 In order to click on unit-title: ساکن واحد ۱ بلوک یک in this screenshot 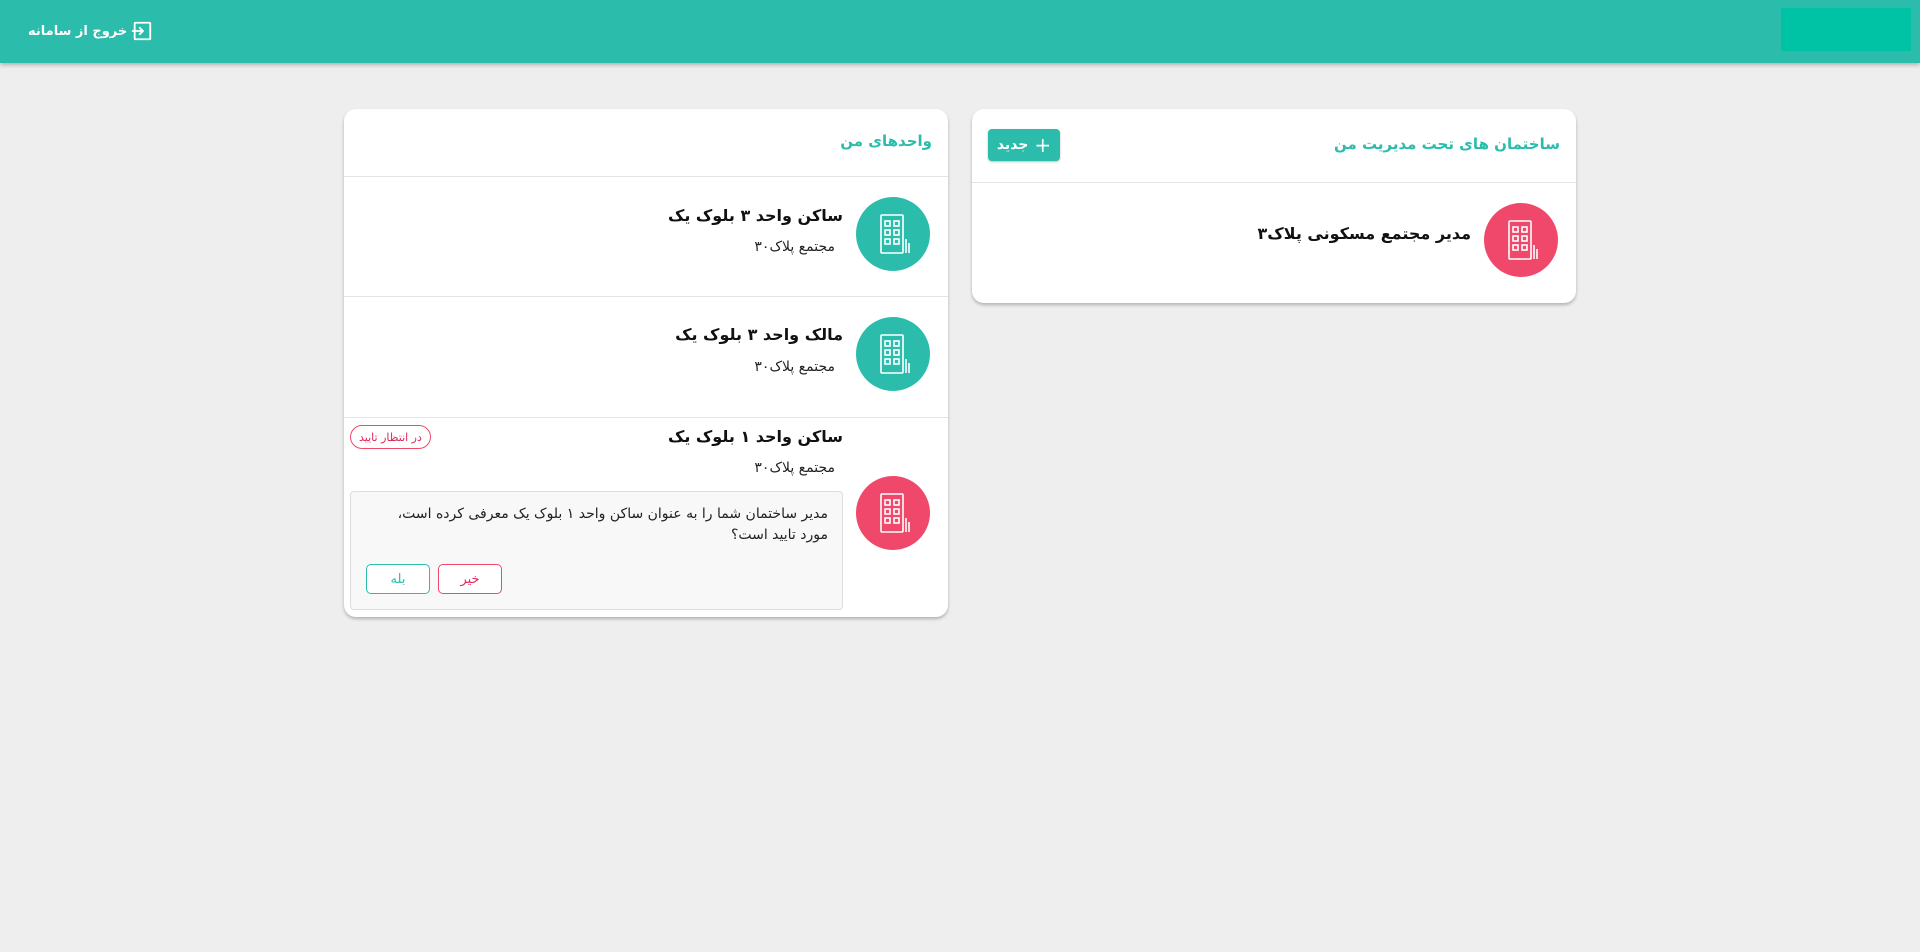, I will do `click(755, 436)`.